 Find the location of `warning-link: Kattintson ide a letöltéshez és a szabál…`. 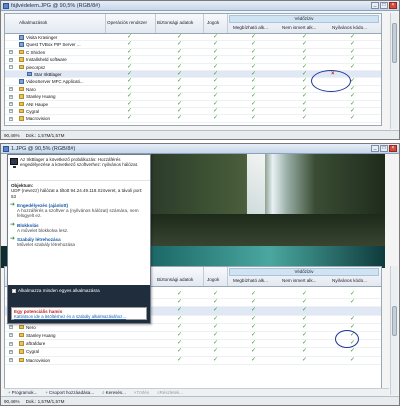

warning-link: Kattintson ide a letöltéshez és a szabál… is located at coordinates (79, 316).